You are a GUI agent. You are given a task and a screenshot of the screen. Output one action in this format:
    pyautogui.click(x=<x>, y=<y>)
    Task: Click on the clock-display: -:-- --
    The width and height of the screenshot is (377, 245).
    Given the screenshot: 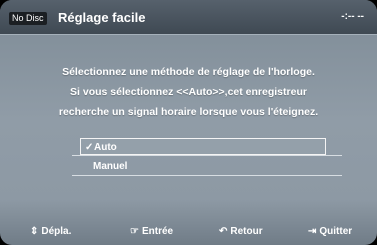 What is the action you would take?
    pyautogui.click(x=352, y=16)
    